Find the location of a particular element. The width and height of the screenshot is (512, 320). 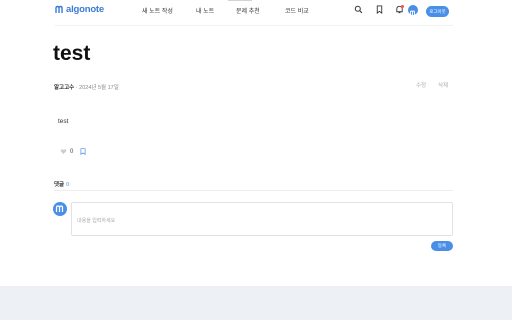

comments-count: 0 is located at coordinates (68, 185).